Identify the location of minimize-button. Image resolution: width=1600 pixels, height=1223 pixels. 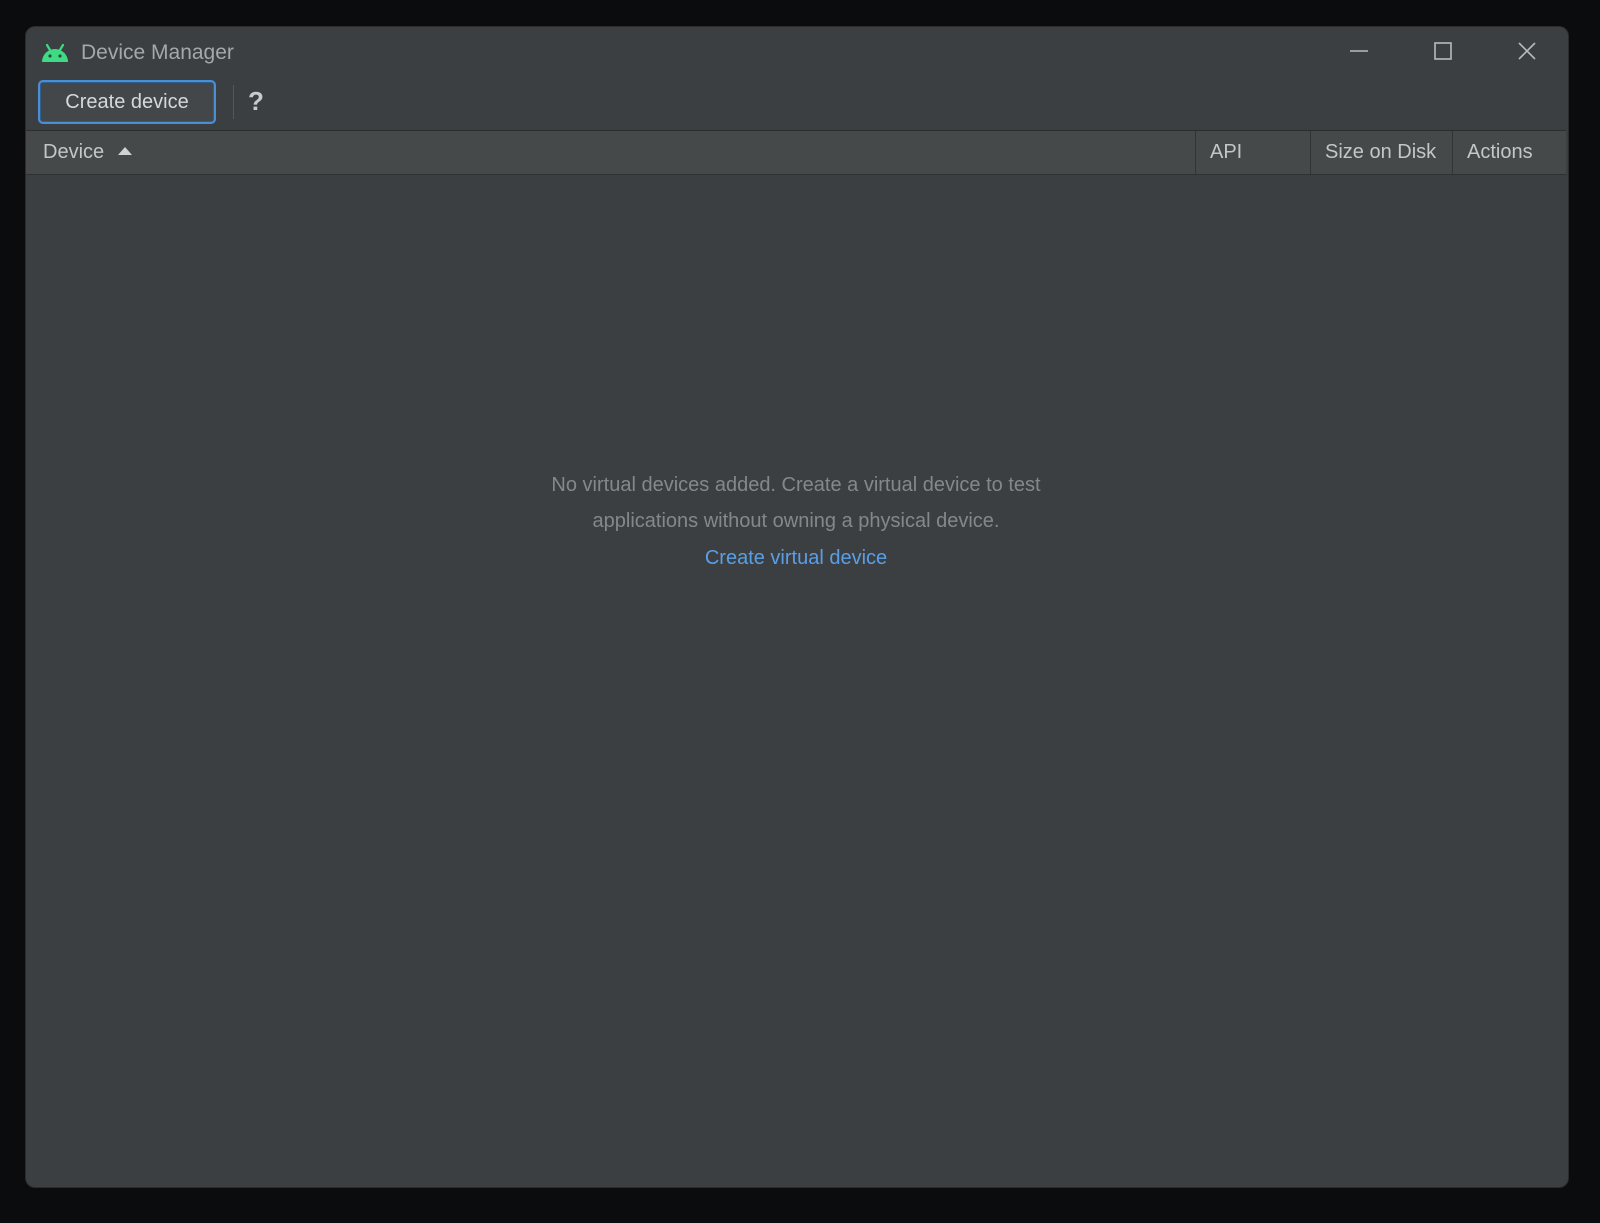
(1359, 53).